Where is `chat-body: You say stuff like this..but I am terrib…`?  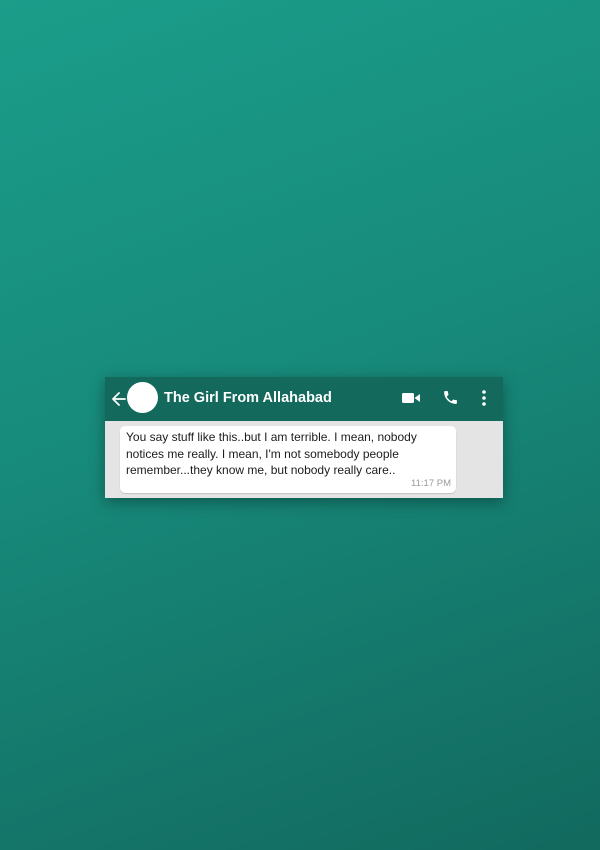 chat-body: You say stuff like this..but I am terrib… is located at coordinates (304, 459).